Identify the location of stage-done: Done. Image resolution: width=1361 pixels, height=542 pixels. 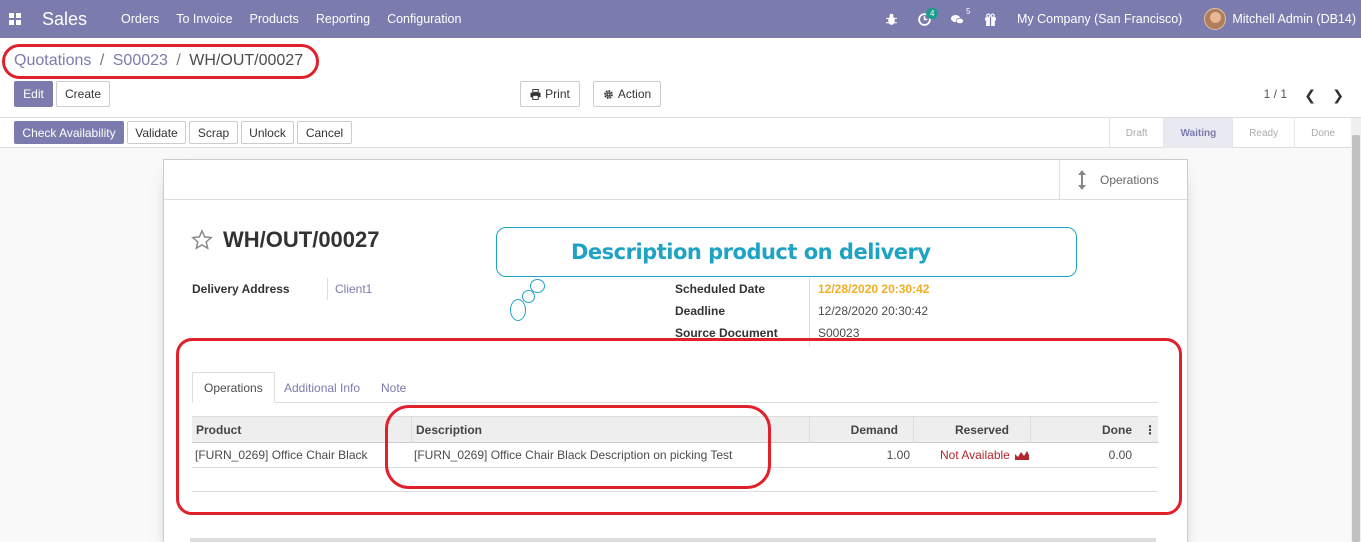
(1322, 133).